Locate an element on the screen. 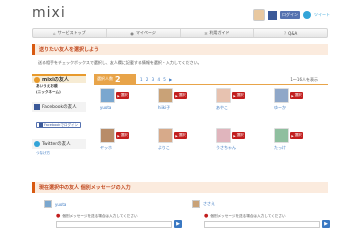 The height and width of the screenshot is (240, 360). friend-card: ゆーか ▶ 選択 is located at coordinates (288, 101).